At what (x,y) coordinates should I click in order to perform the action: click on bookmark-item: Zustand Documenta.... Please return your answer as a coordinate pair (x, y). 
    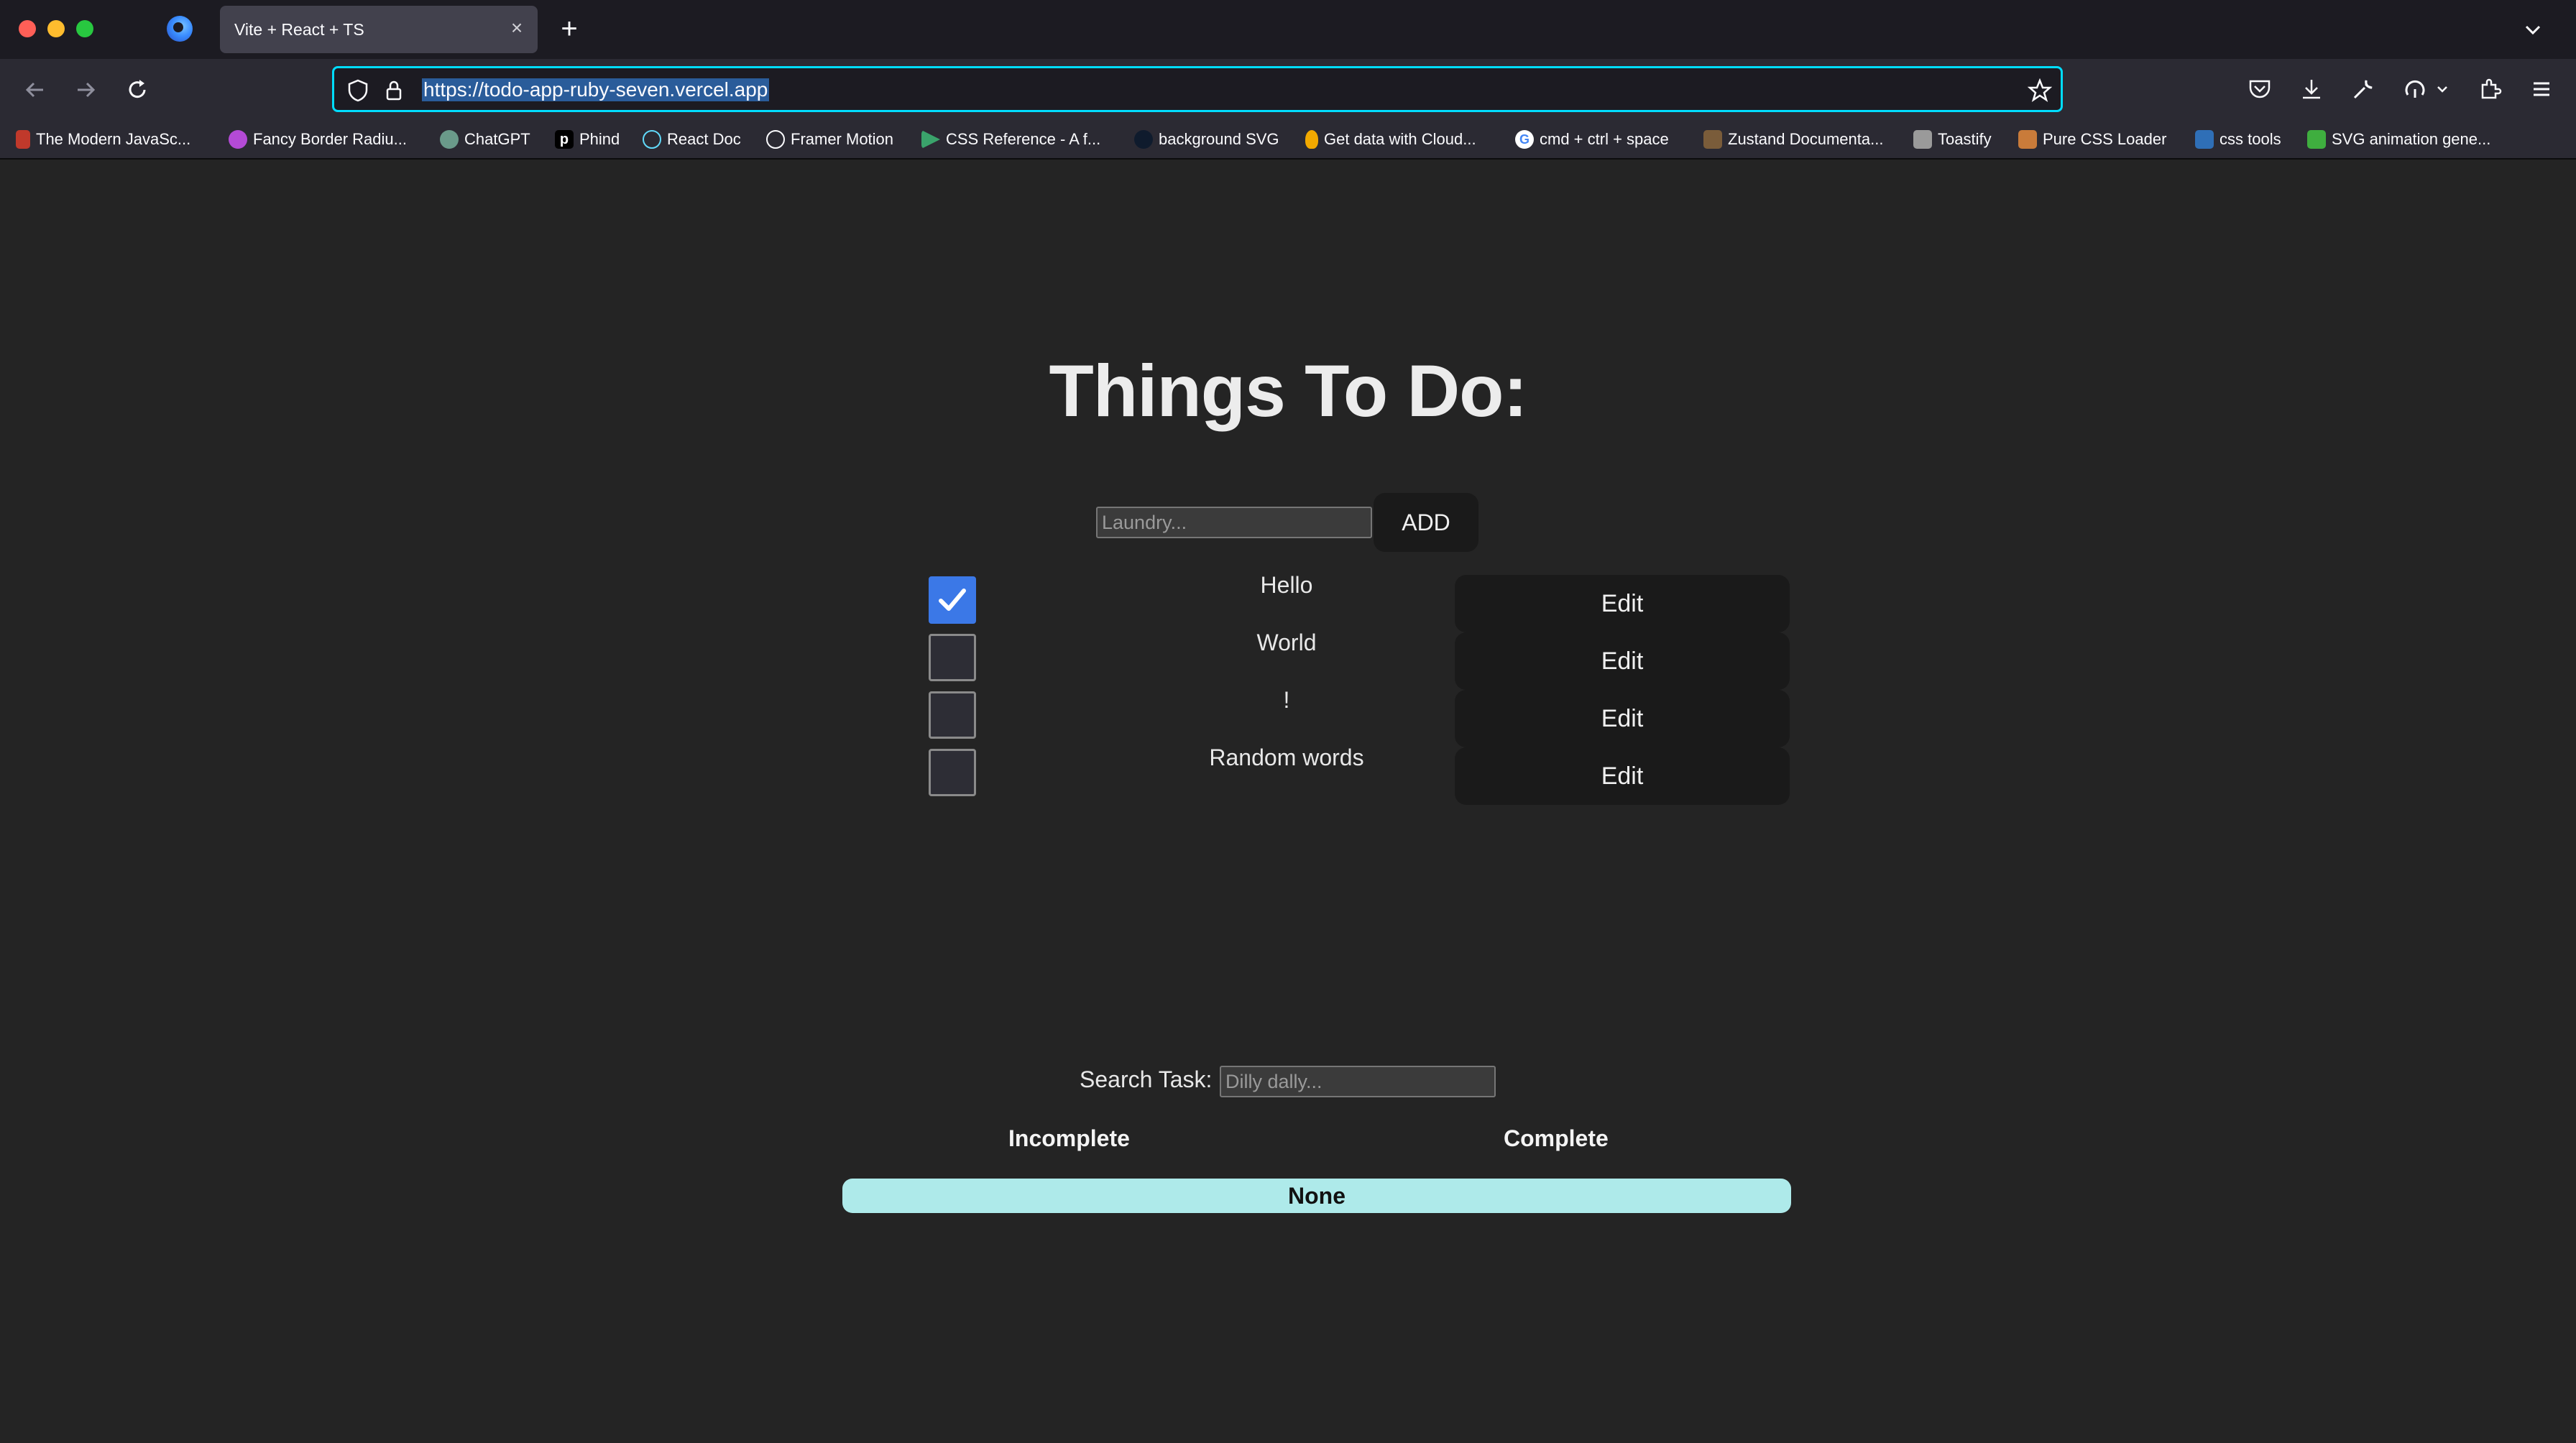
    Looking at the image, I should click on (1793, 139).